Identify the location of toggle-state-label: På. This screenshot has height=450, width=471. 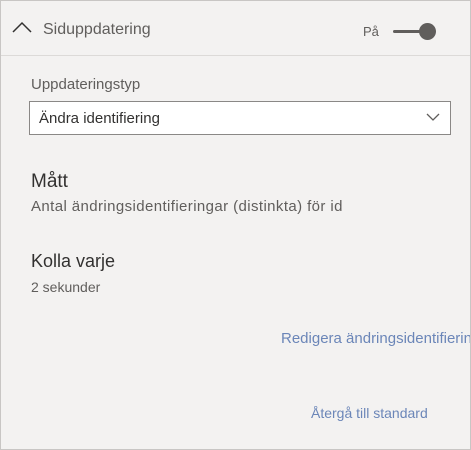
(371, 31).